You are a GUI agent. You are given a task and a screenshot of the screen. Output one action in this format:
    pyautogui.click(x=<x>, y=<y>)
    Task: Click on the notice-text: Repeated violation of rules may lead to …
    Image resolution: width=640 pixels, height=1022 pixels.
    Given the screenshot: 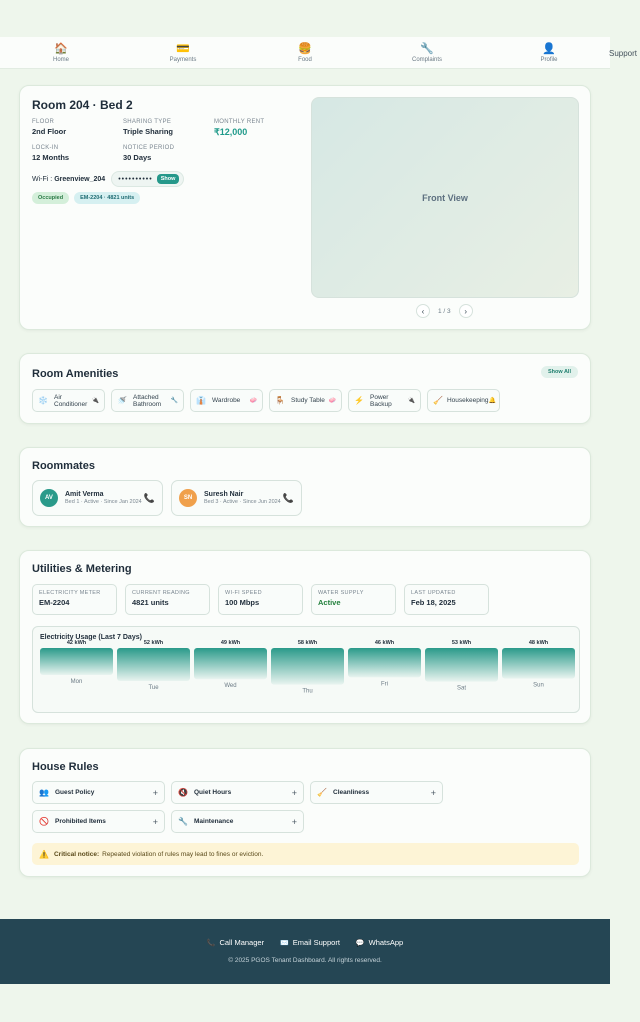 What is the action you would take?
    pyautogui.click(x=183, y=854)
    